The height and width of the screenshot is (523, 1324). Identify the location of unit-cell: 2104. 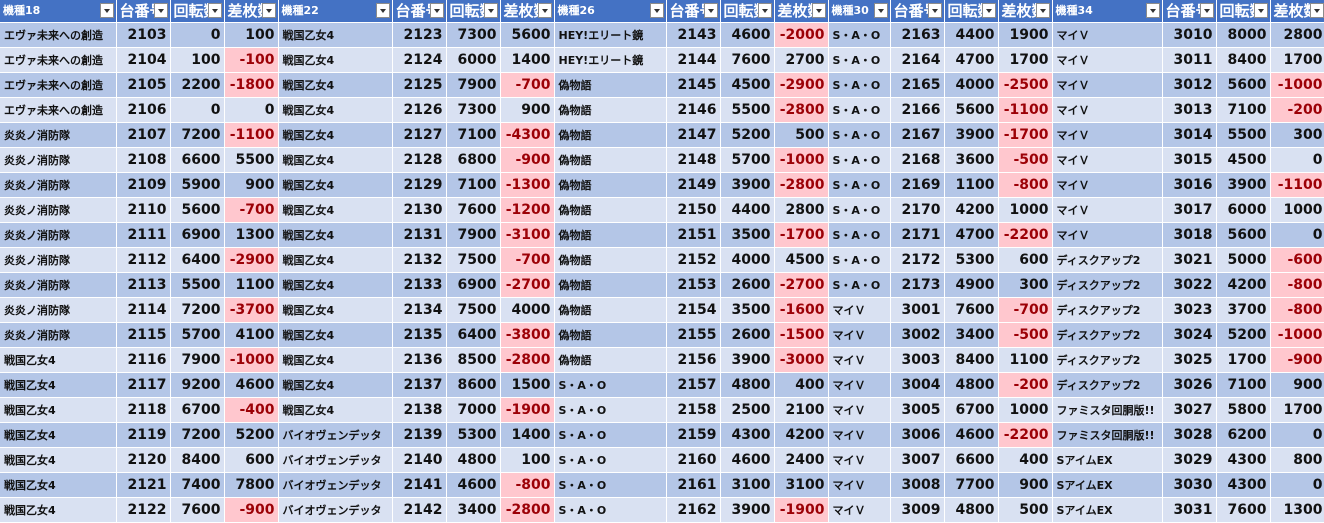
(143, 60).